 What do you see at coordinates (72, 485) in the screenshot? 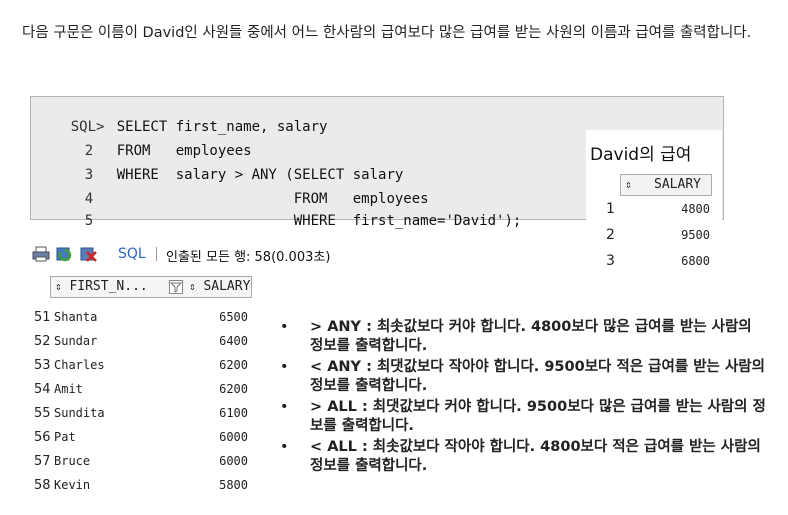
I see `first-name-cell: Kevin` at bounding box center [72, 485].